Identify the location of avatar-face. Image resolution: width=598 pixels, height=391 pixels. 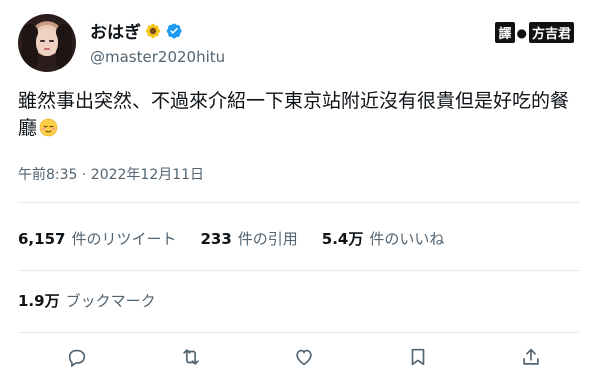
(47, 42).